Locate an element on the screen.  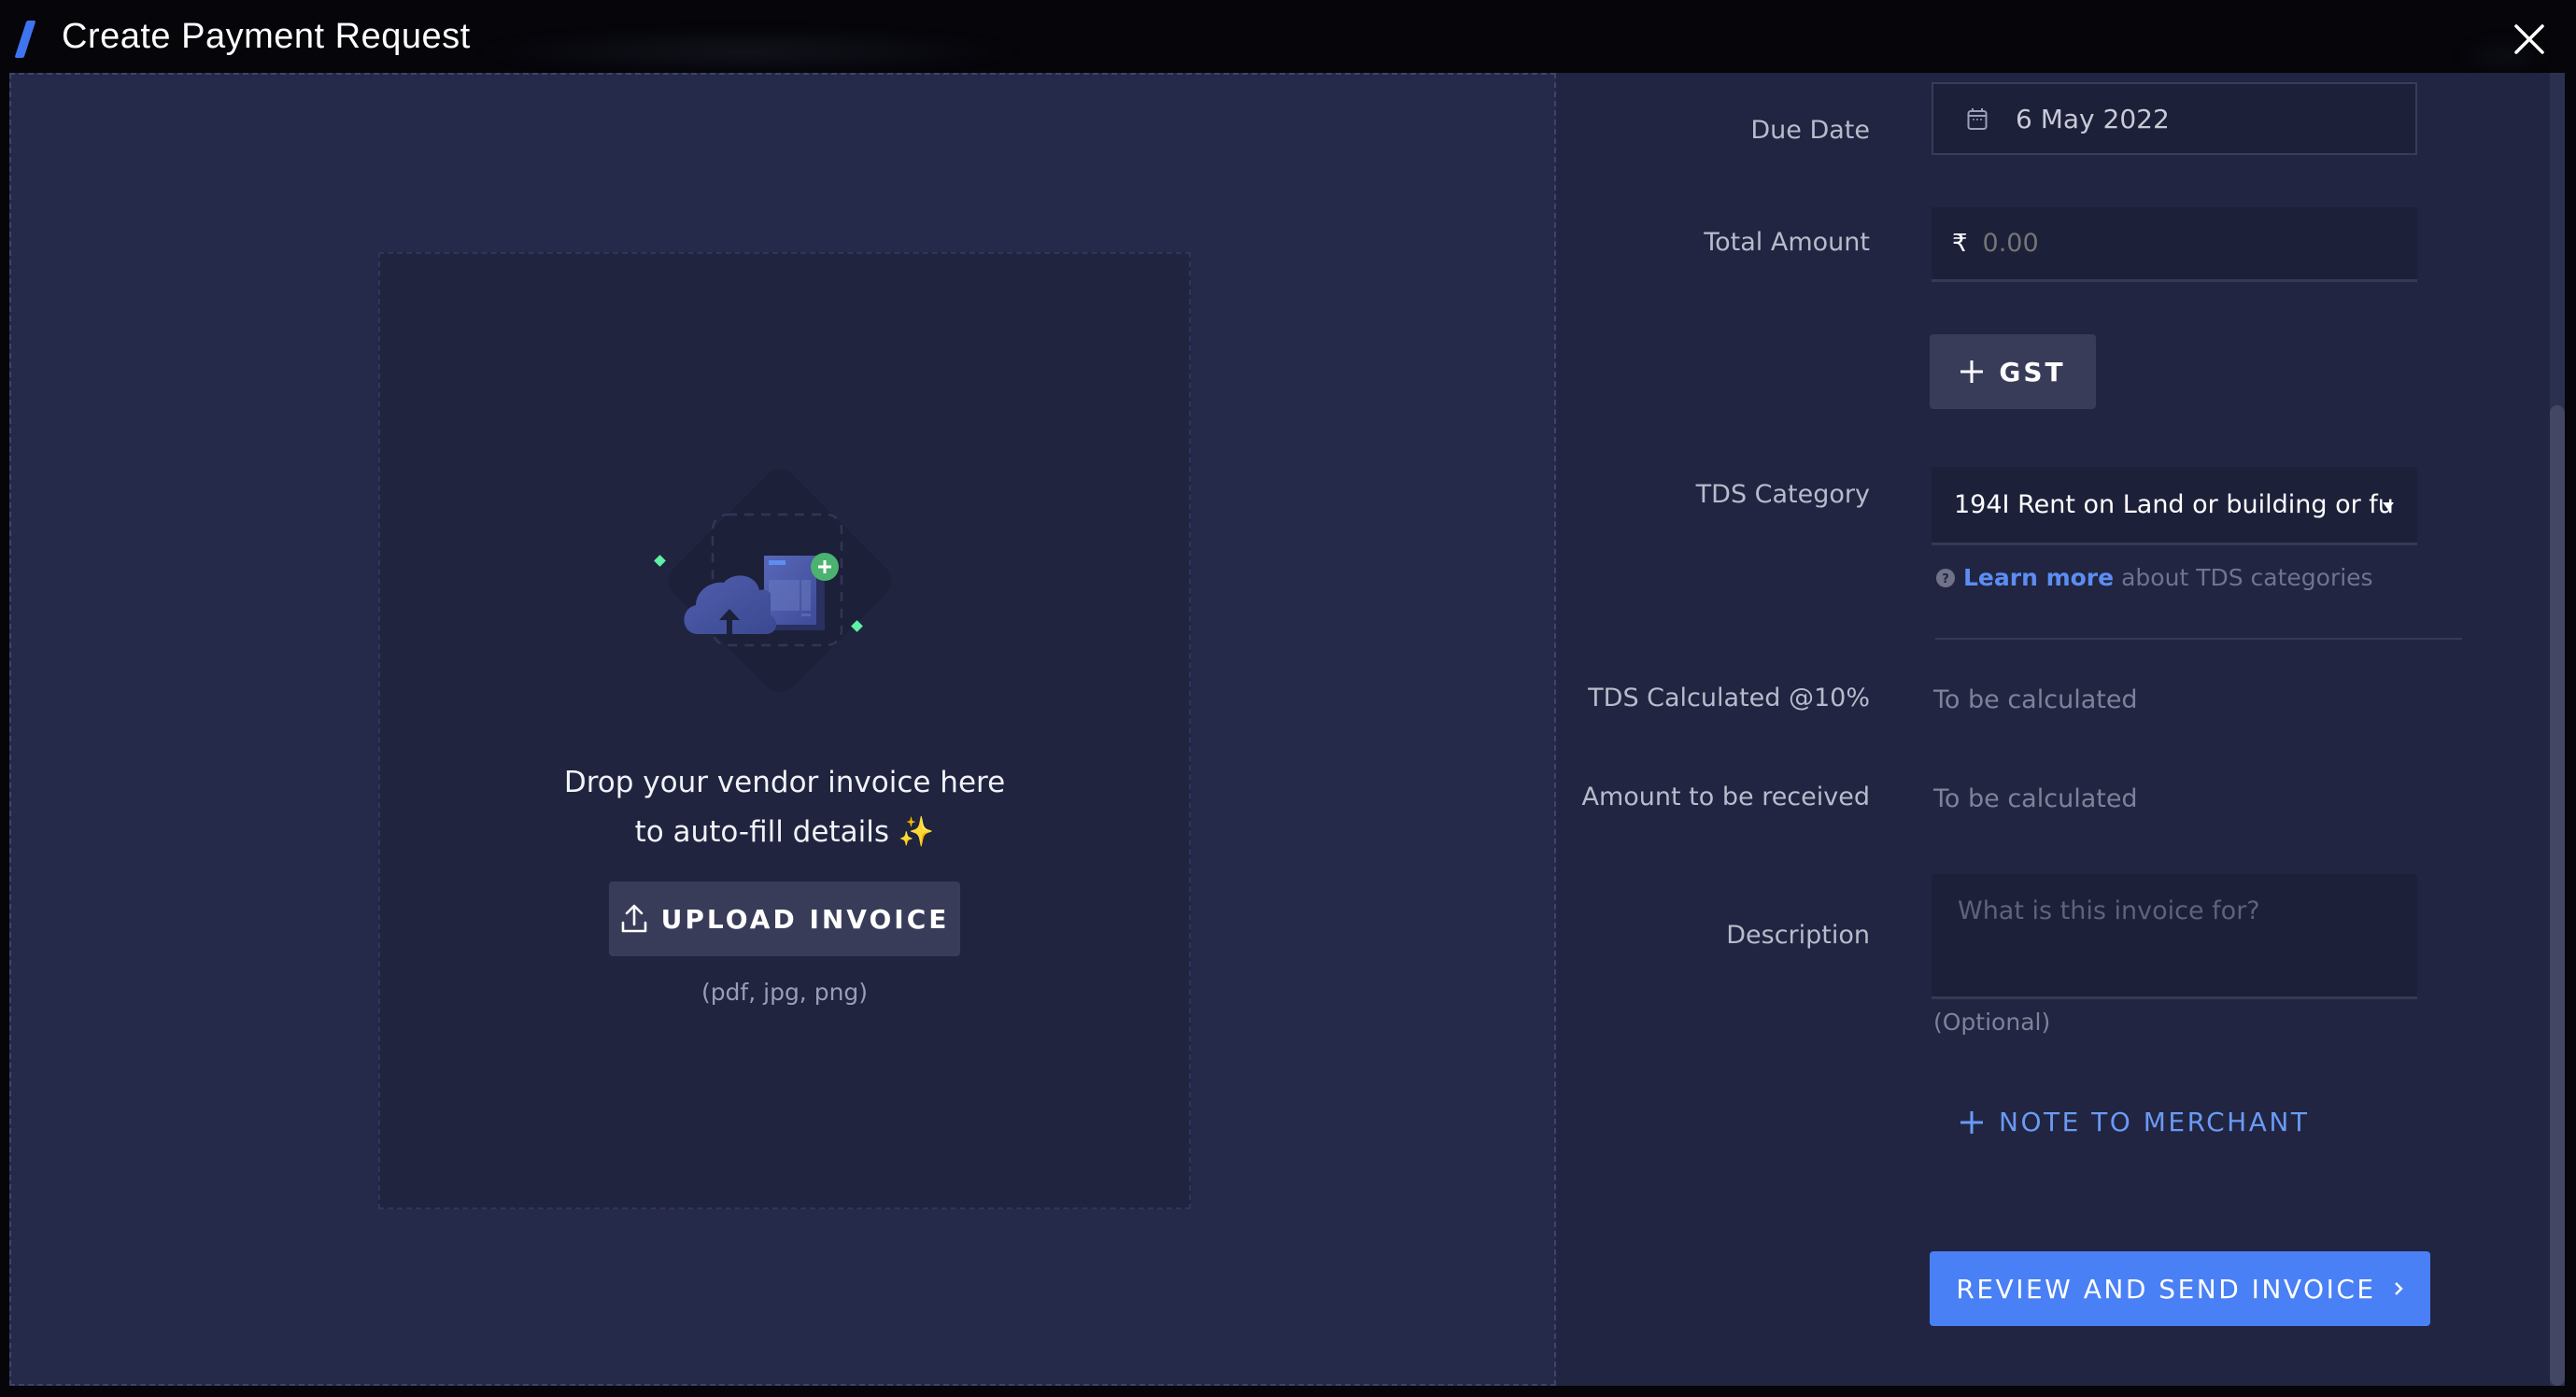
due-date-field: 6 May 2022 is located at coordinates (2174, 119).